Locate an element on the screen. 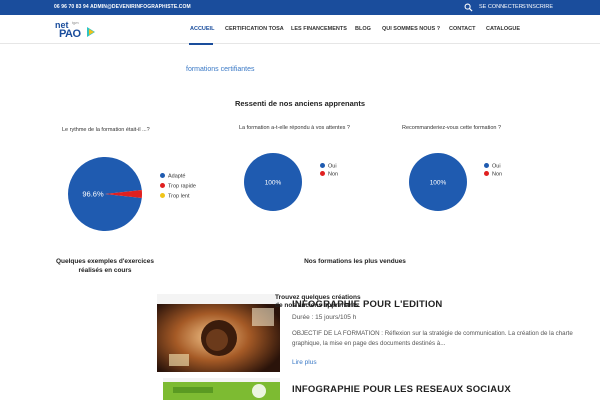 The image size is (600, 400). course-title-edition: INFOGRAPHIE POUR L'EDITION is located at coordinates (367, 304).